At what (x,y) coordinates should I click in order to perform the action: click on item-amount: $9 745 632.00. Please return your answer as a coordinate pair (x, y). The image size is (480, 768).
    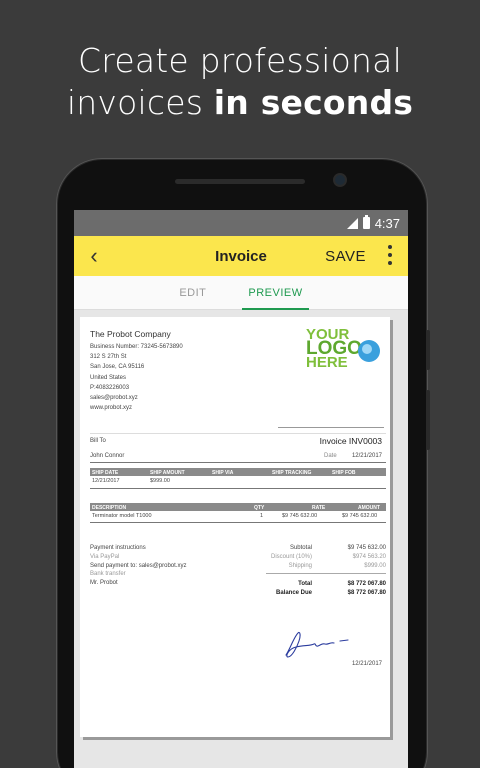
    Looking at the image, I should click on (360, 516).